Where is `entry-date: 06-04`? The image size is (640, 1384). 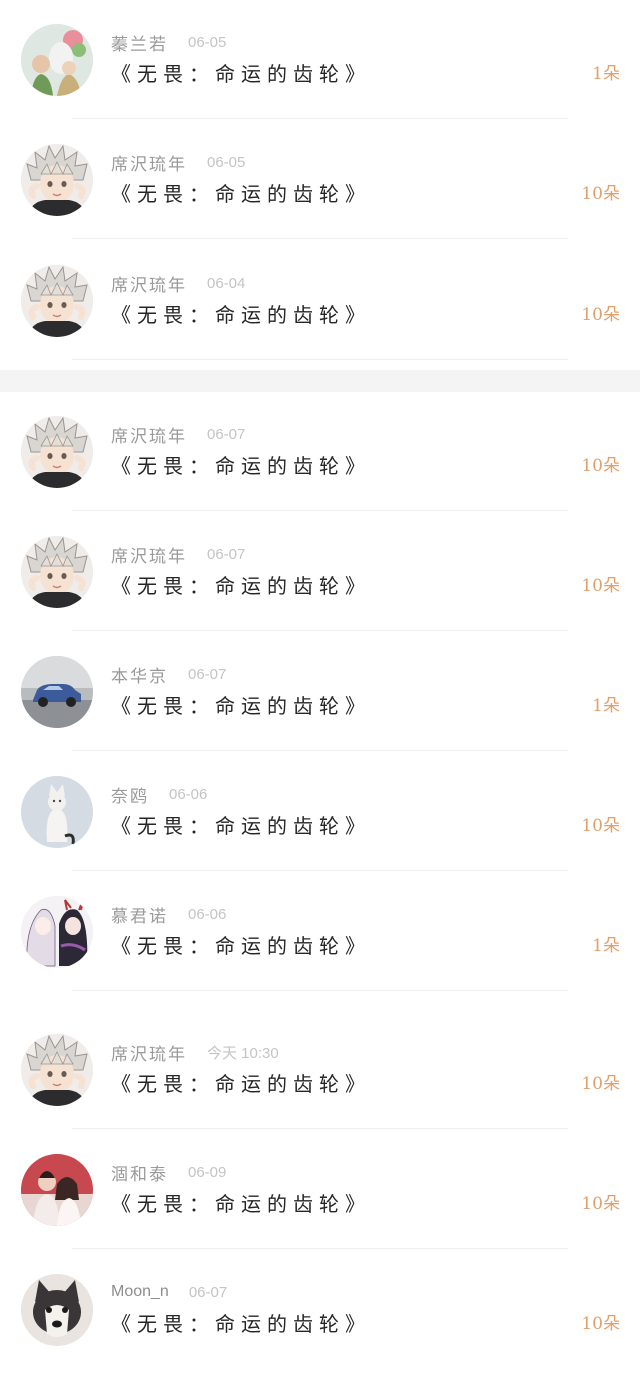 entry-date: 06-04 is located at coordinates (226, 283).